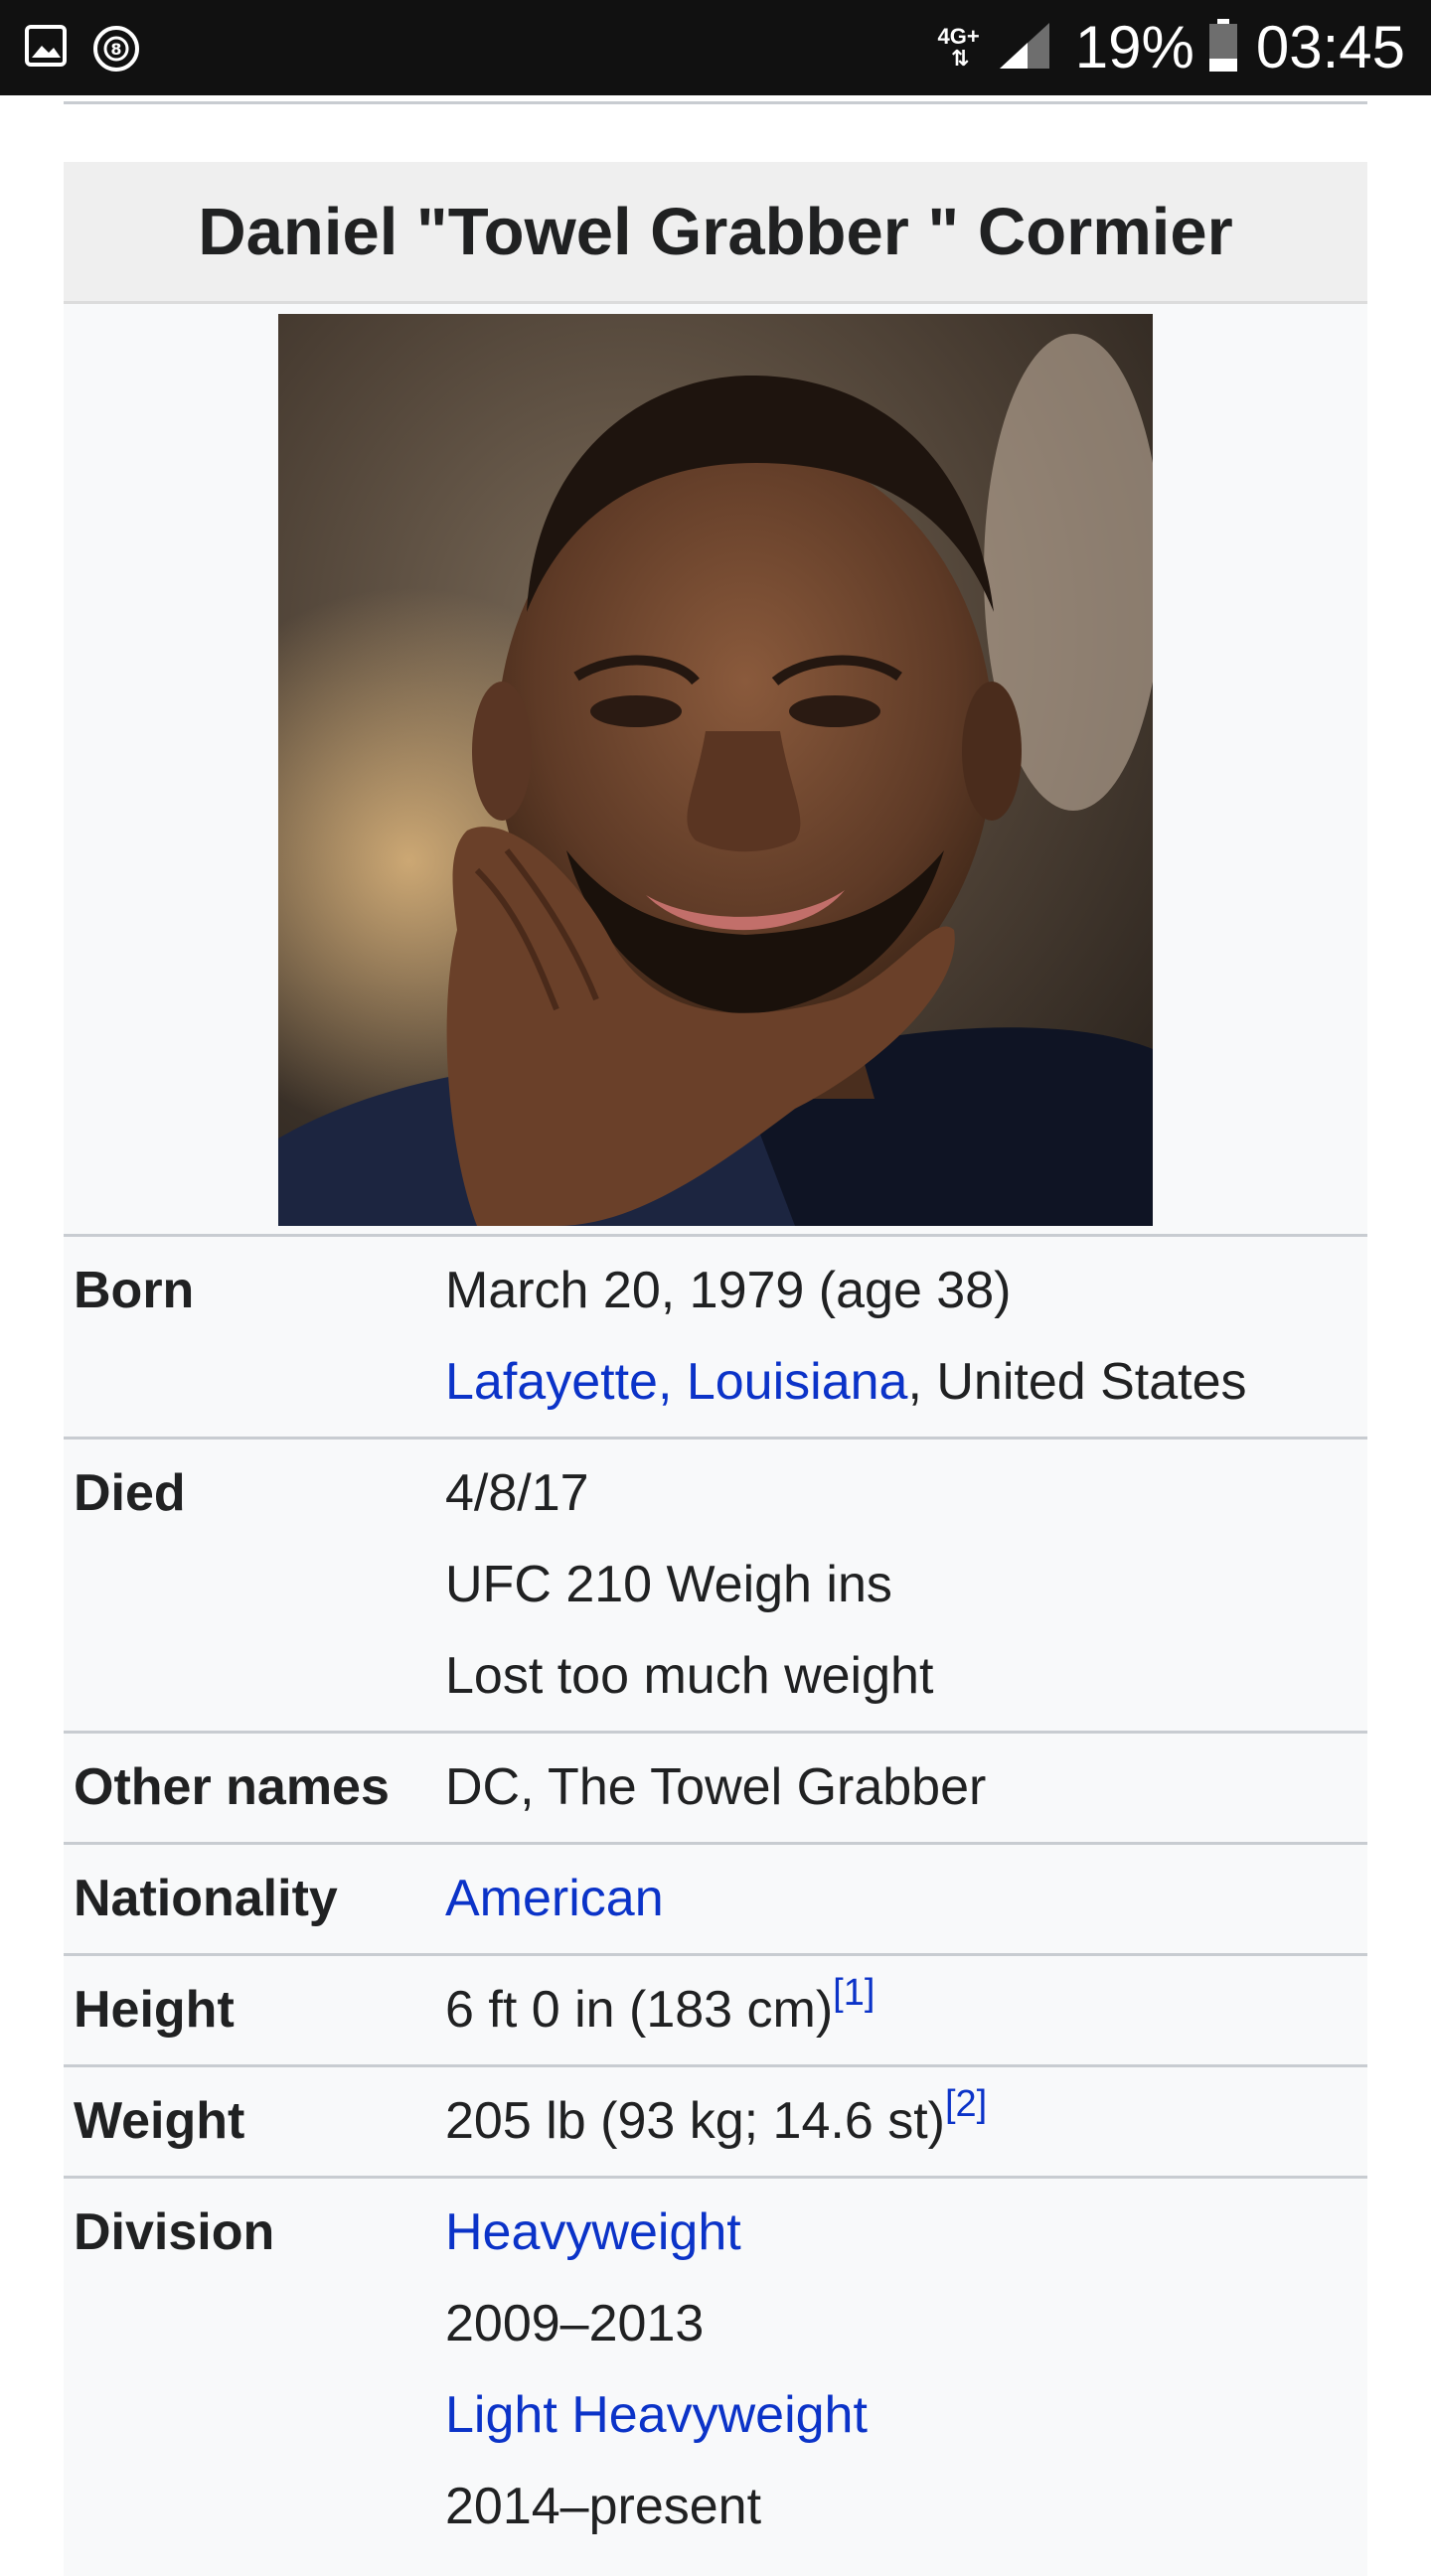 Image resolution: width=1431 pixels, height=2576 pixels. What do you see at coordinates (1077, 1382) in the screenshot?
I see `born-place-country: , United States` at bounding box center [1077, 1382].